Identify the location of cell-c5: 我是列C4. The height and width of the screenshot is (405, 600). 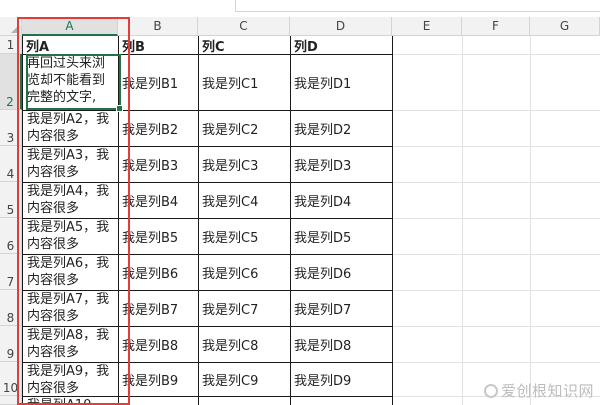
(245, 200).